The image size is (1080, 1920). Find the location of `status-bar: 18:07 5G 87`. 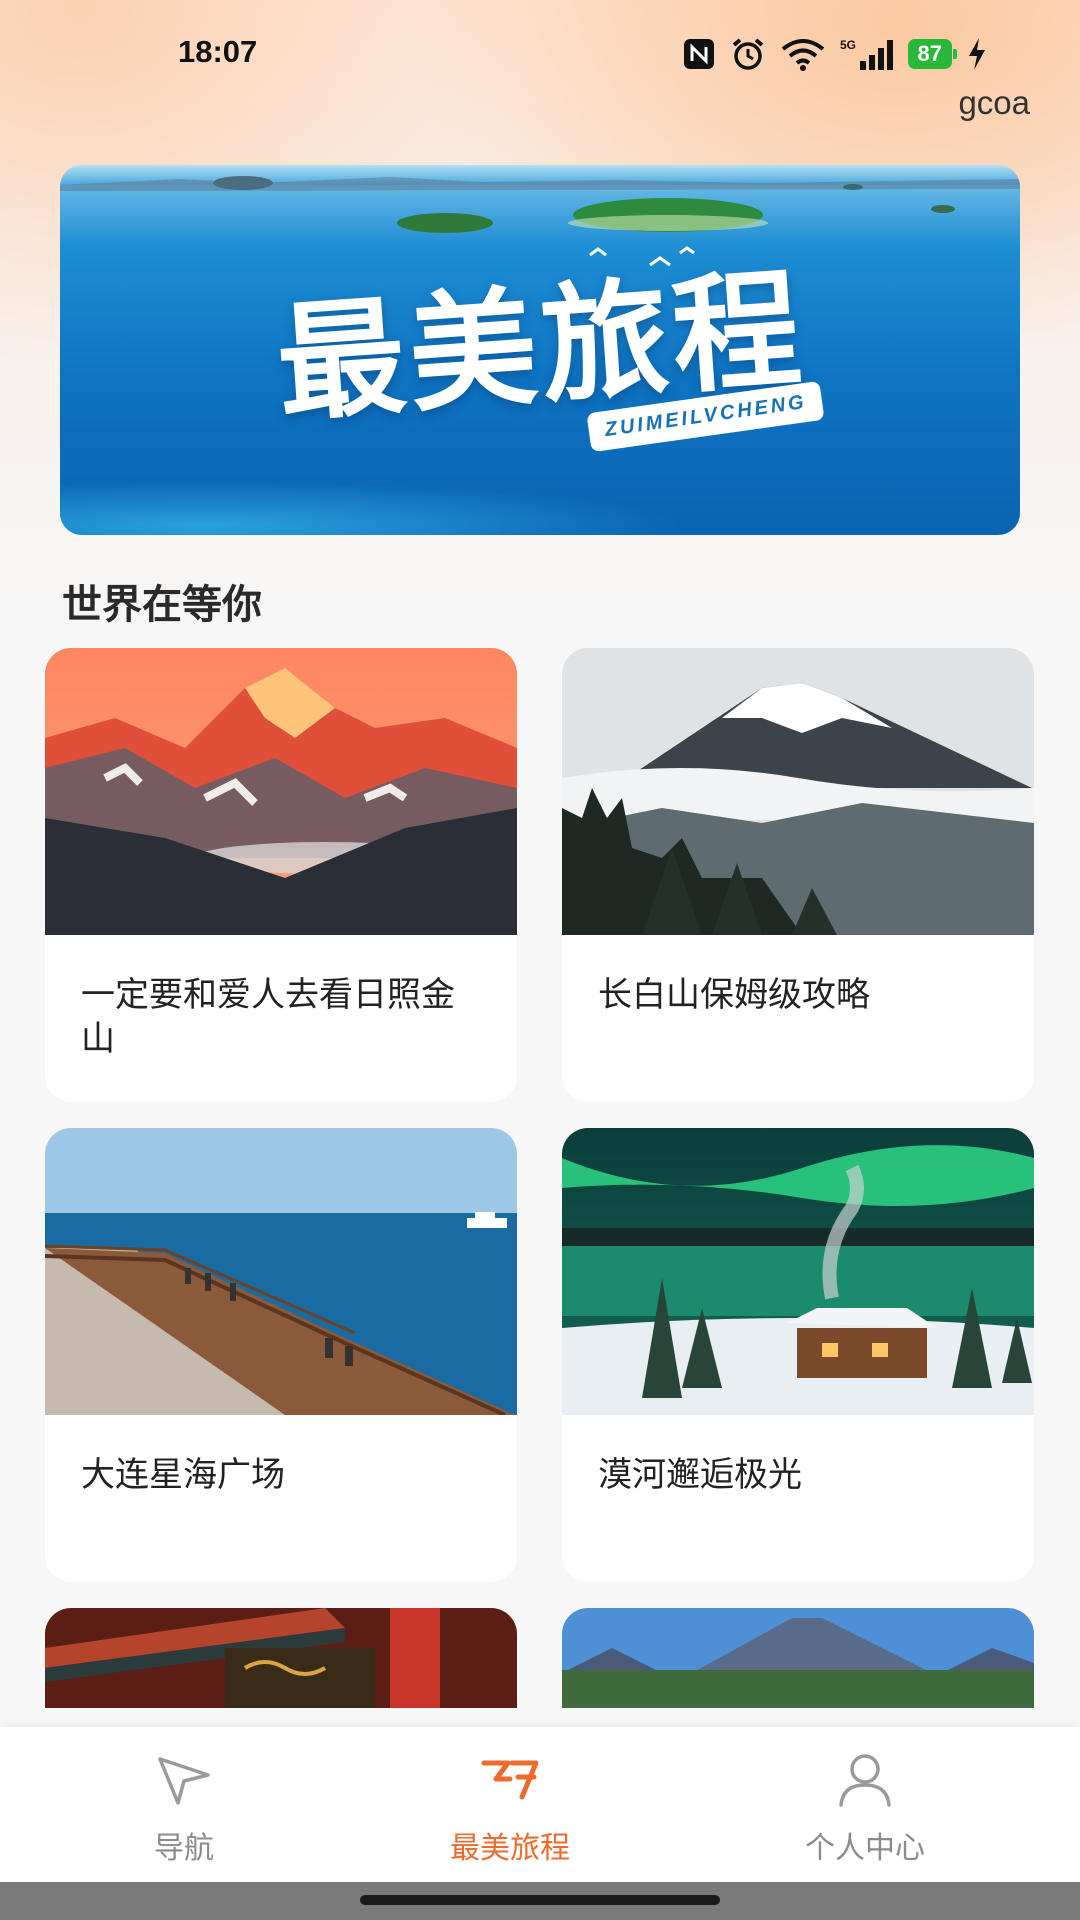

status-bar: 18:07 5G 87 is located at coordinates (540, 55).